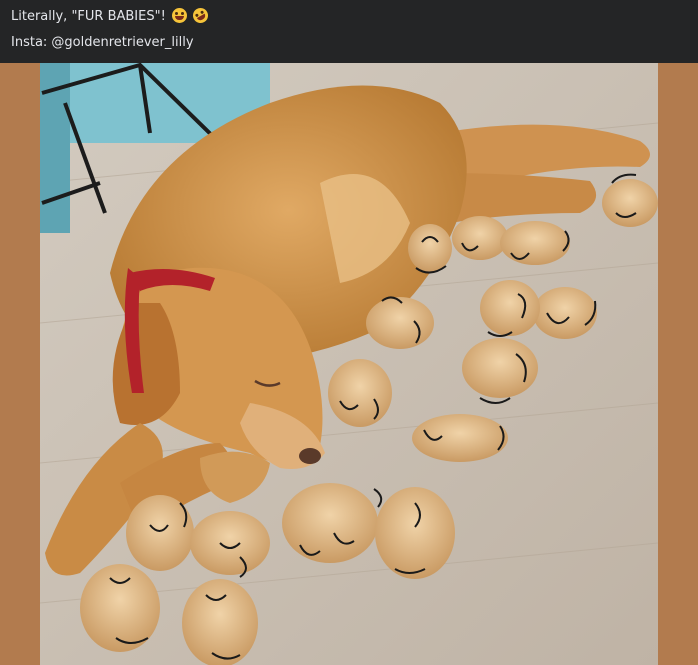 The image size is (698, 665). Describe the element at coordinates (179, 15) in the screenshot. I see `grinning-sweat-emoji-icon` at that location.